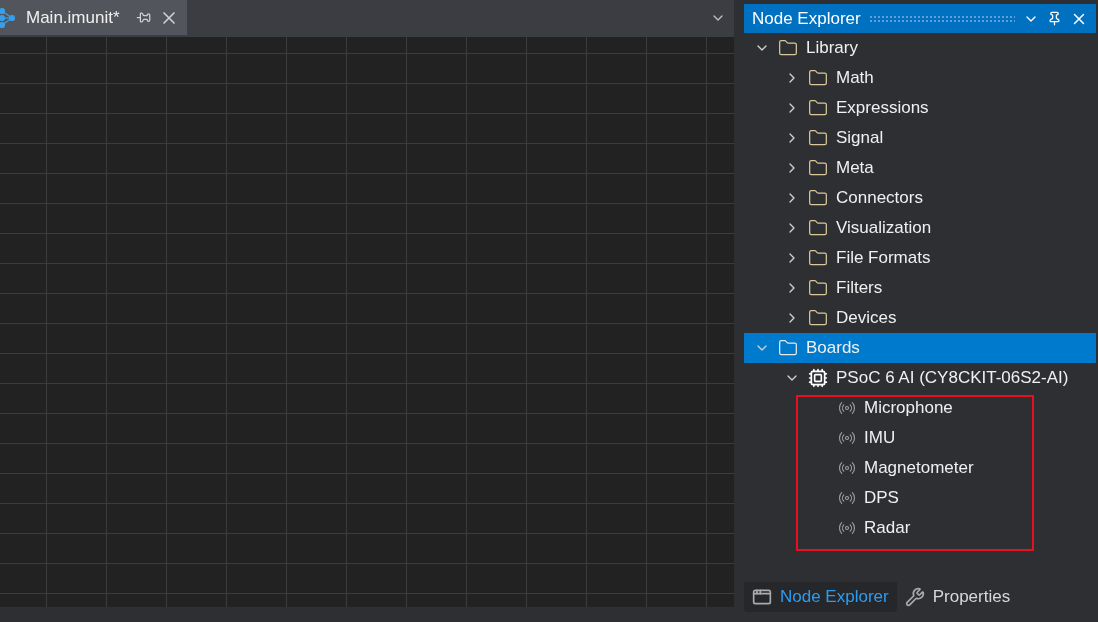 This screenshot has height=622, width=1098. What do you see at coordinates (920, 18) in the screenshot?
I see `panel-header: Node Explorer` at bounding box center [920, 18].